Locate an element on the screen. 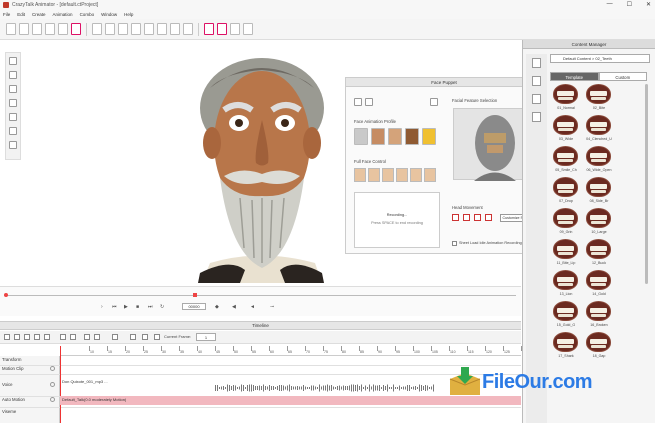 This screenshot has width=655, height=423. forward-icon: ⏭ is located at coordinates (150, 307).